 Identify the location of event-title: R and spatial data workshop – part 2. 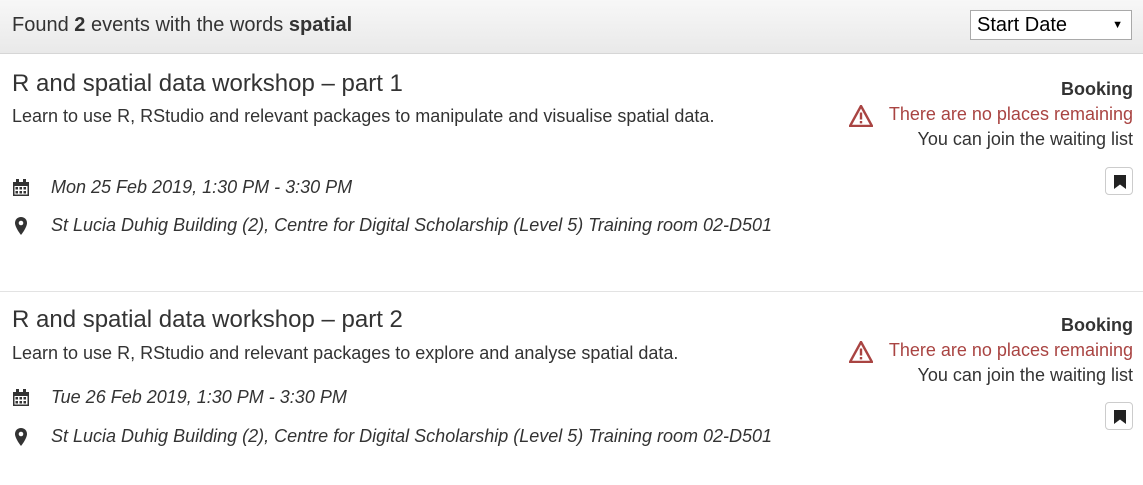
(207, 320).